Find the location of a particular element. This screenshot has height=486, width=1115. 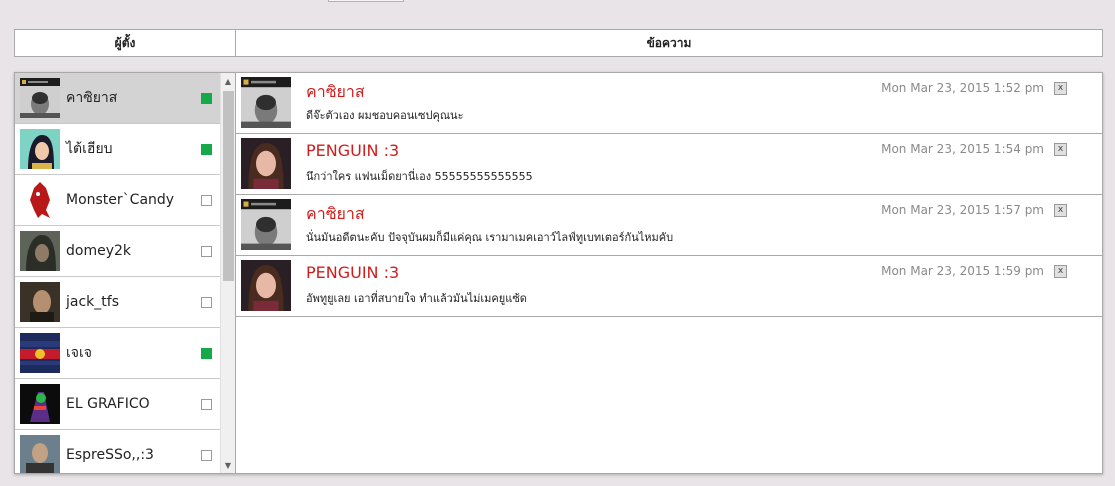

user-list-item: ไต้เฮียบ is located at coordinates (117, 149).